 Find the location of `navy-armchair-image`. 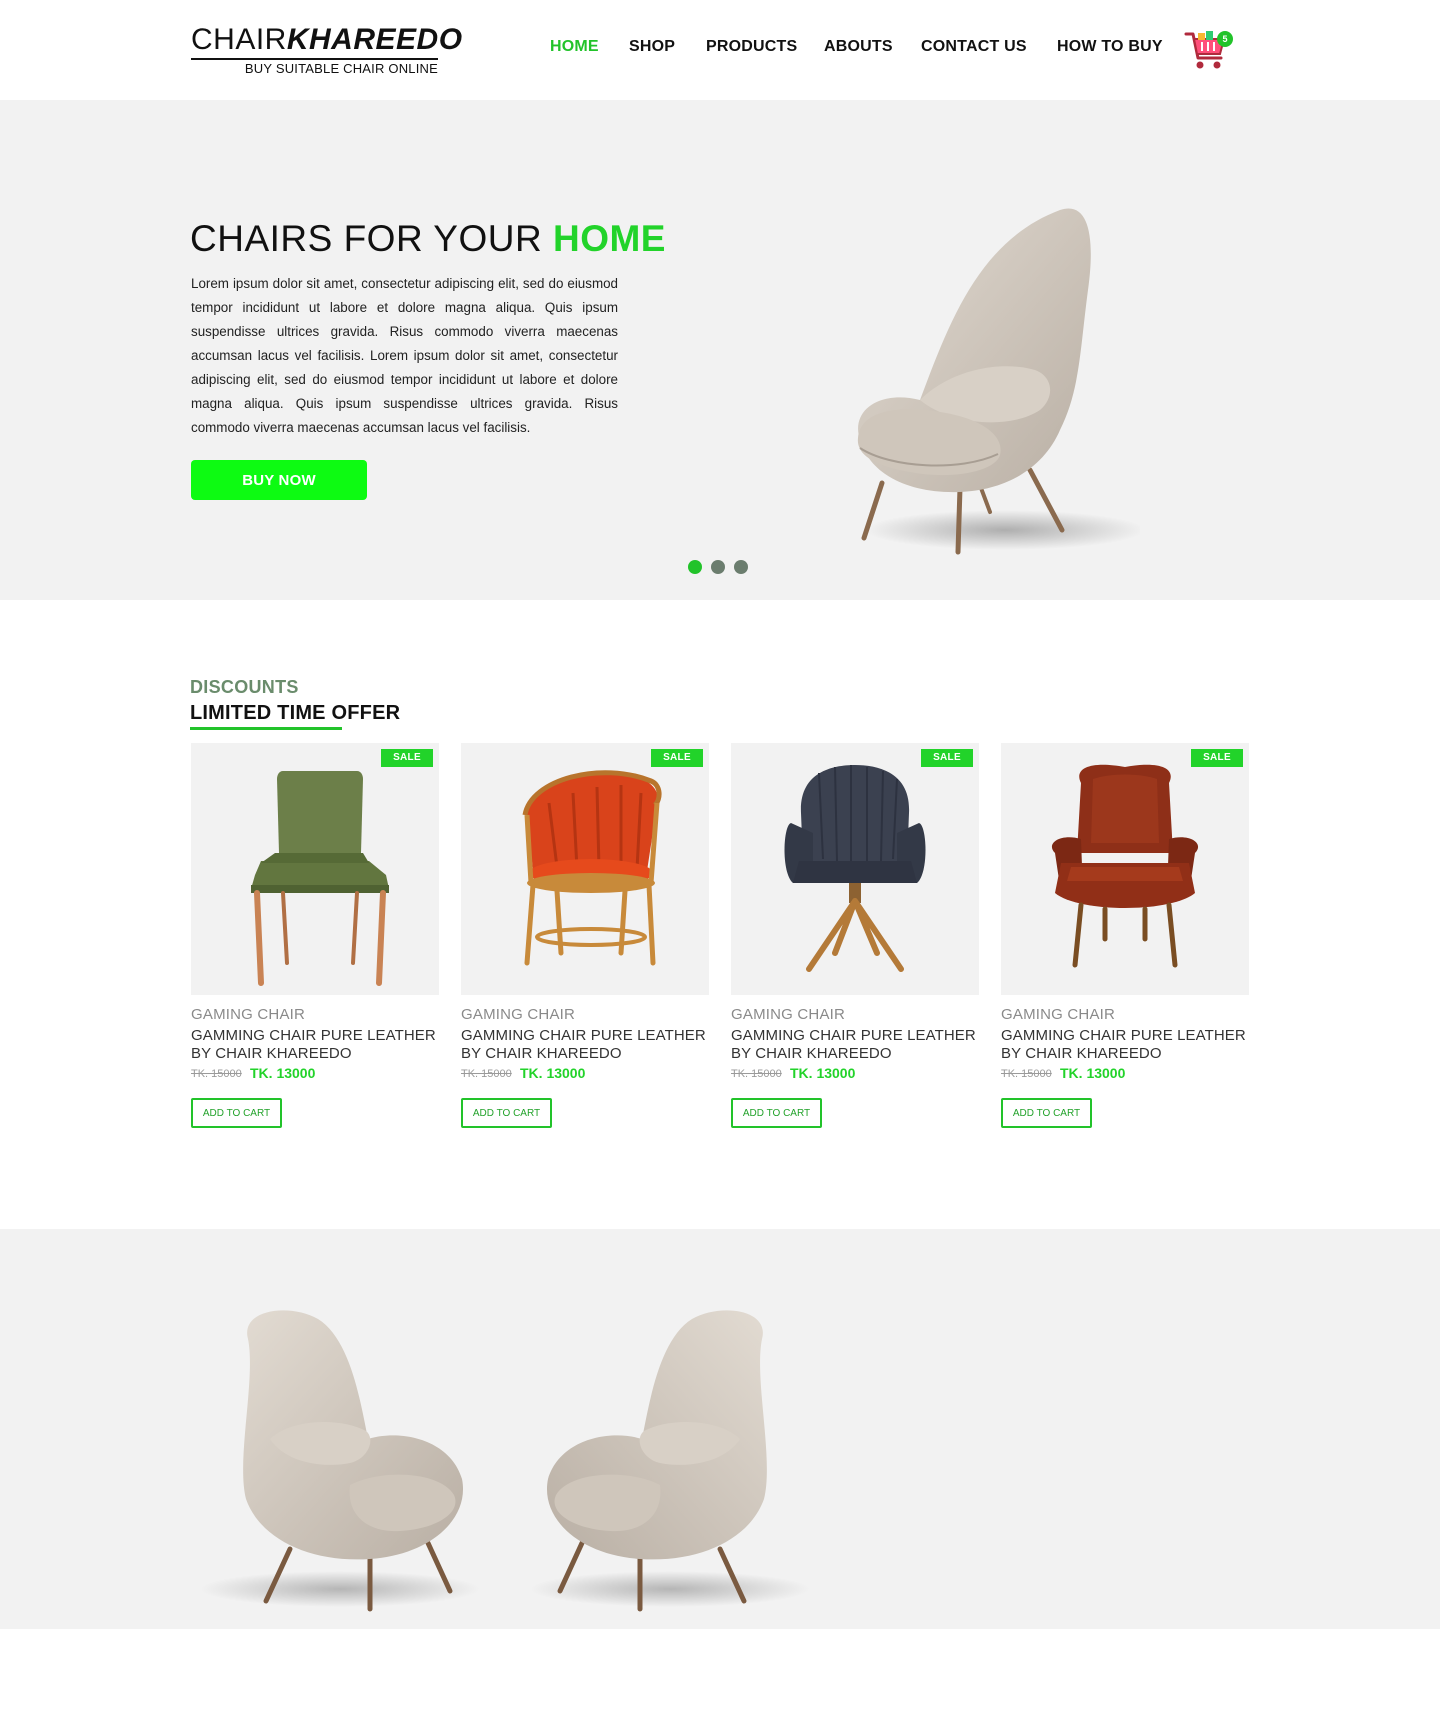

navy-armchair-image is located at coordinates (855, 868).